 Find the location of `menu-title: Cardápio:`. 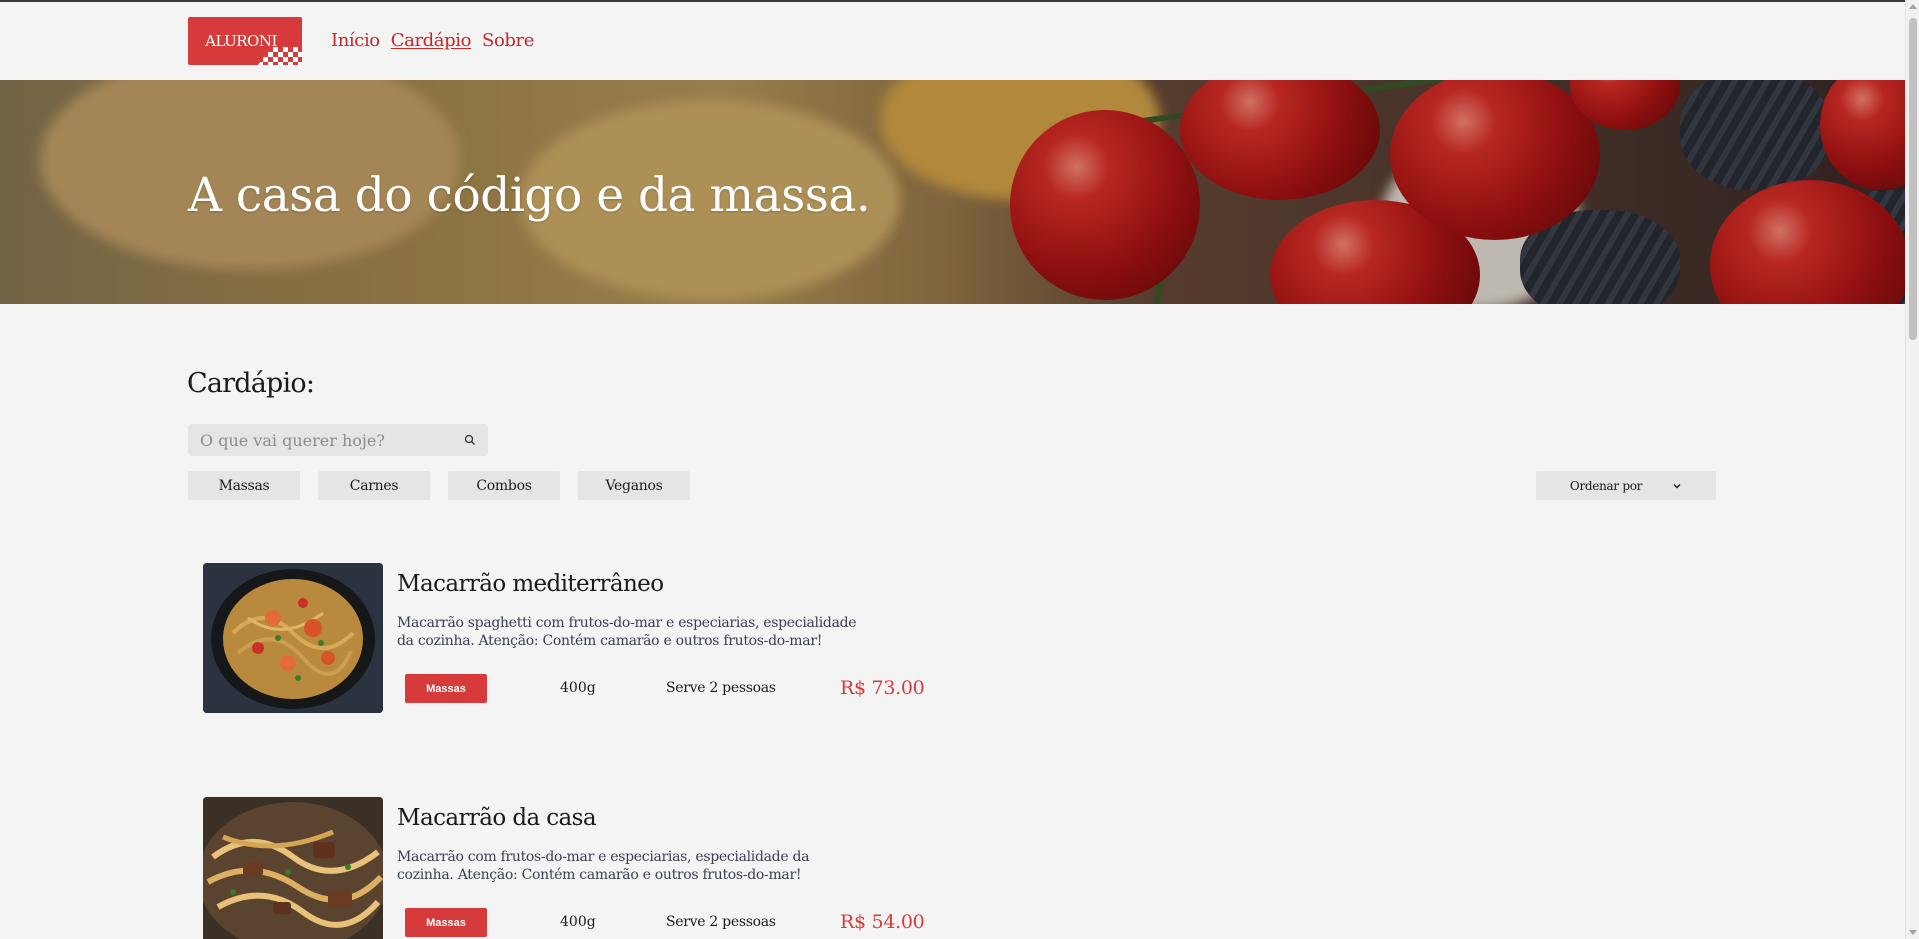

menu-title: Cardápio: is located at coordinates (251, 383).